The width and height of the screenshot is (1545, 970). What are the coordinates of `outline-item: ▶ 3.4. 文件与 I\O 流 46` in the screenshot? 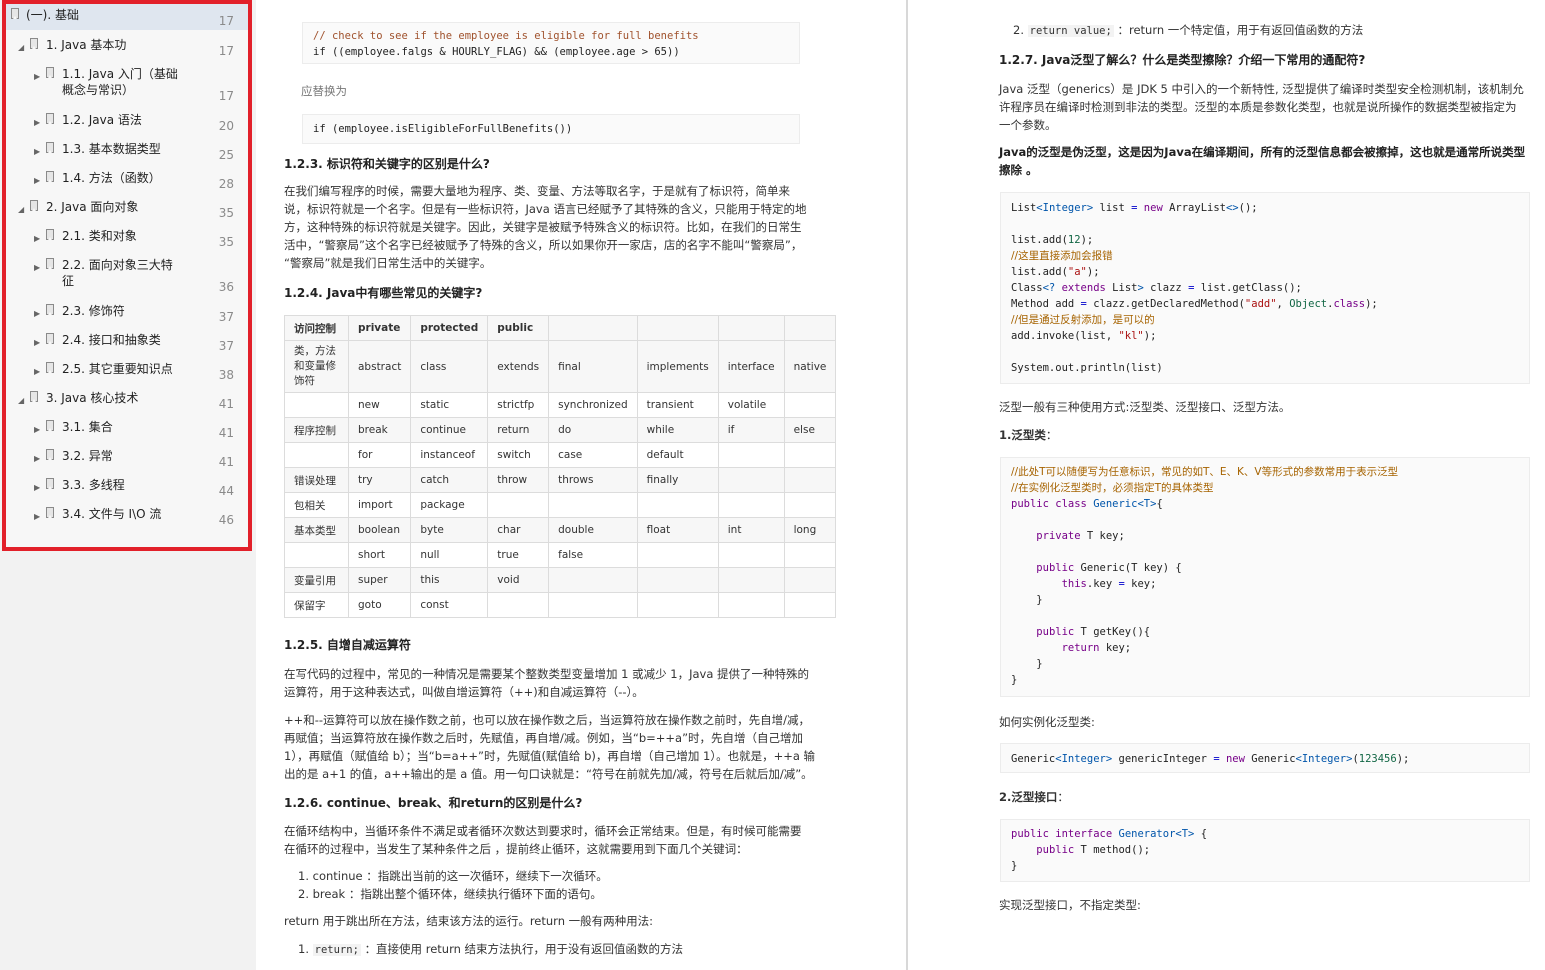 It's located at (127, 516).